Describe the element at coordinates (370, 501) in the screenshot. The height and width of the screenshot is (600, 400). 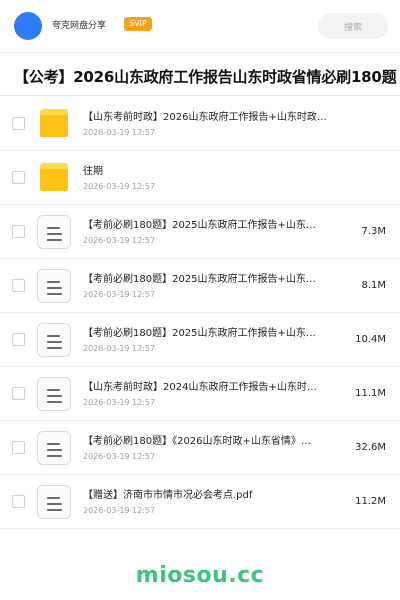
I see `file-size: 11.2M` at that location.